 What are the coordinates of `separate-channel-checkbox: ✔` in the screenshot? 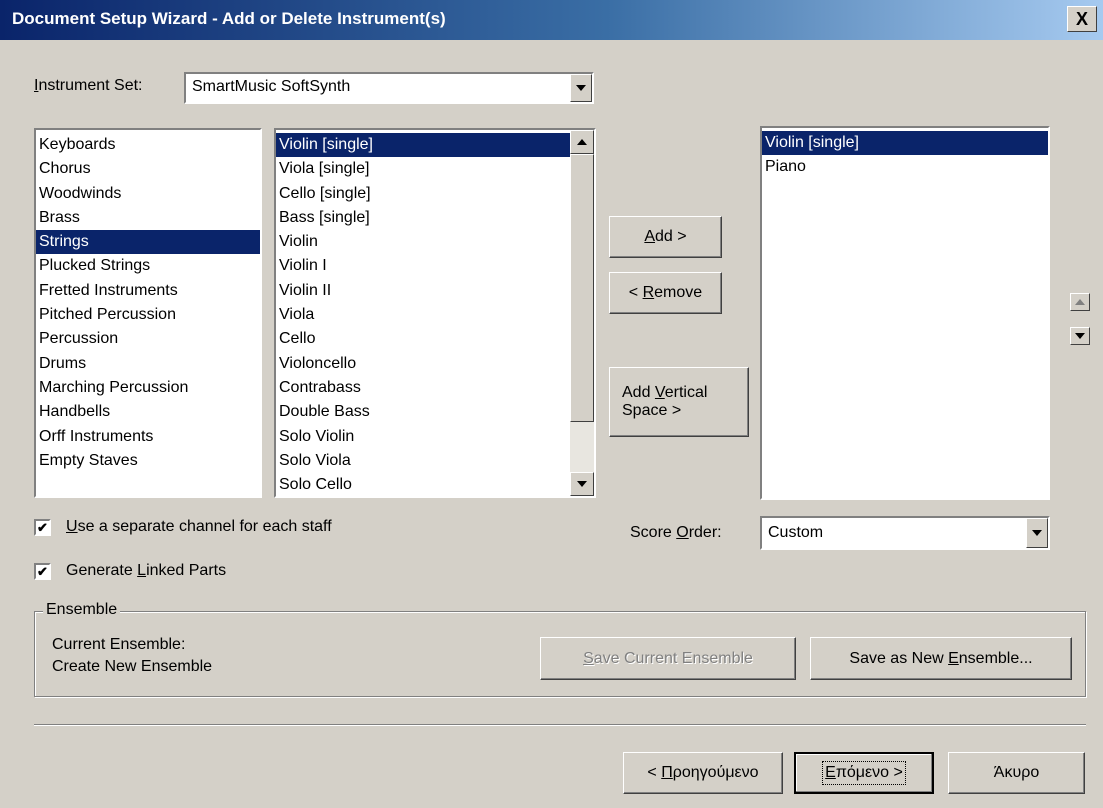 It's located at (42, 527).